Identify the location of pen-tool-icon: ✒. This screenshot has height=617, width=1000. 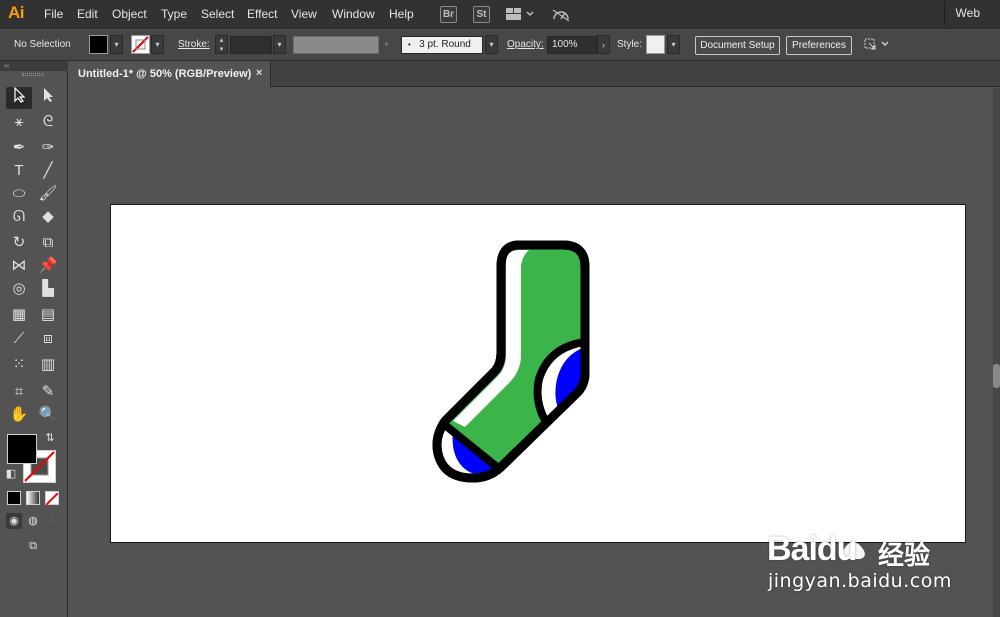
(19, 148).